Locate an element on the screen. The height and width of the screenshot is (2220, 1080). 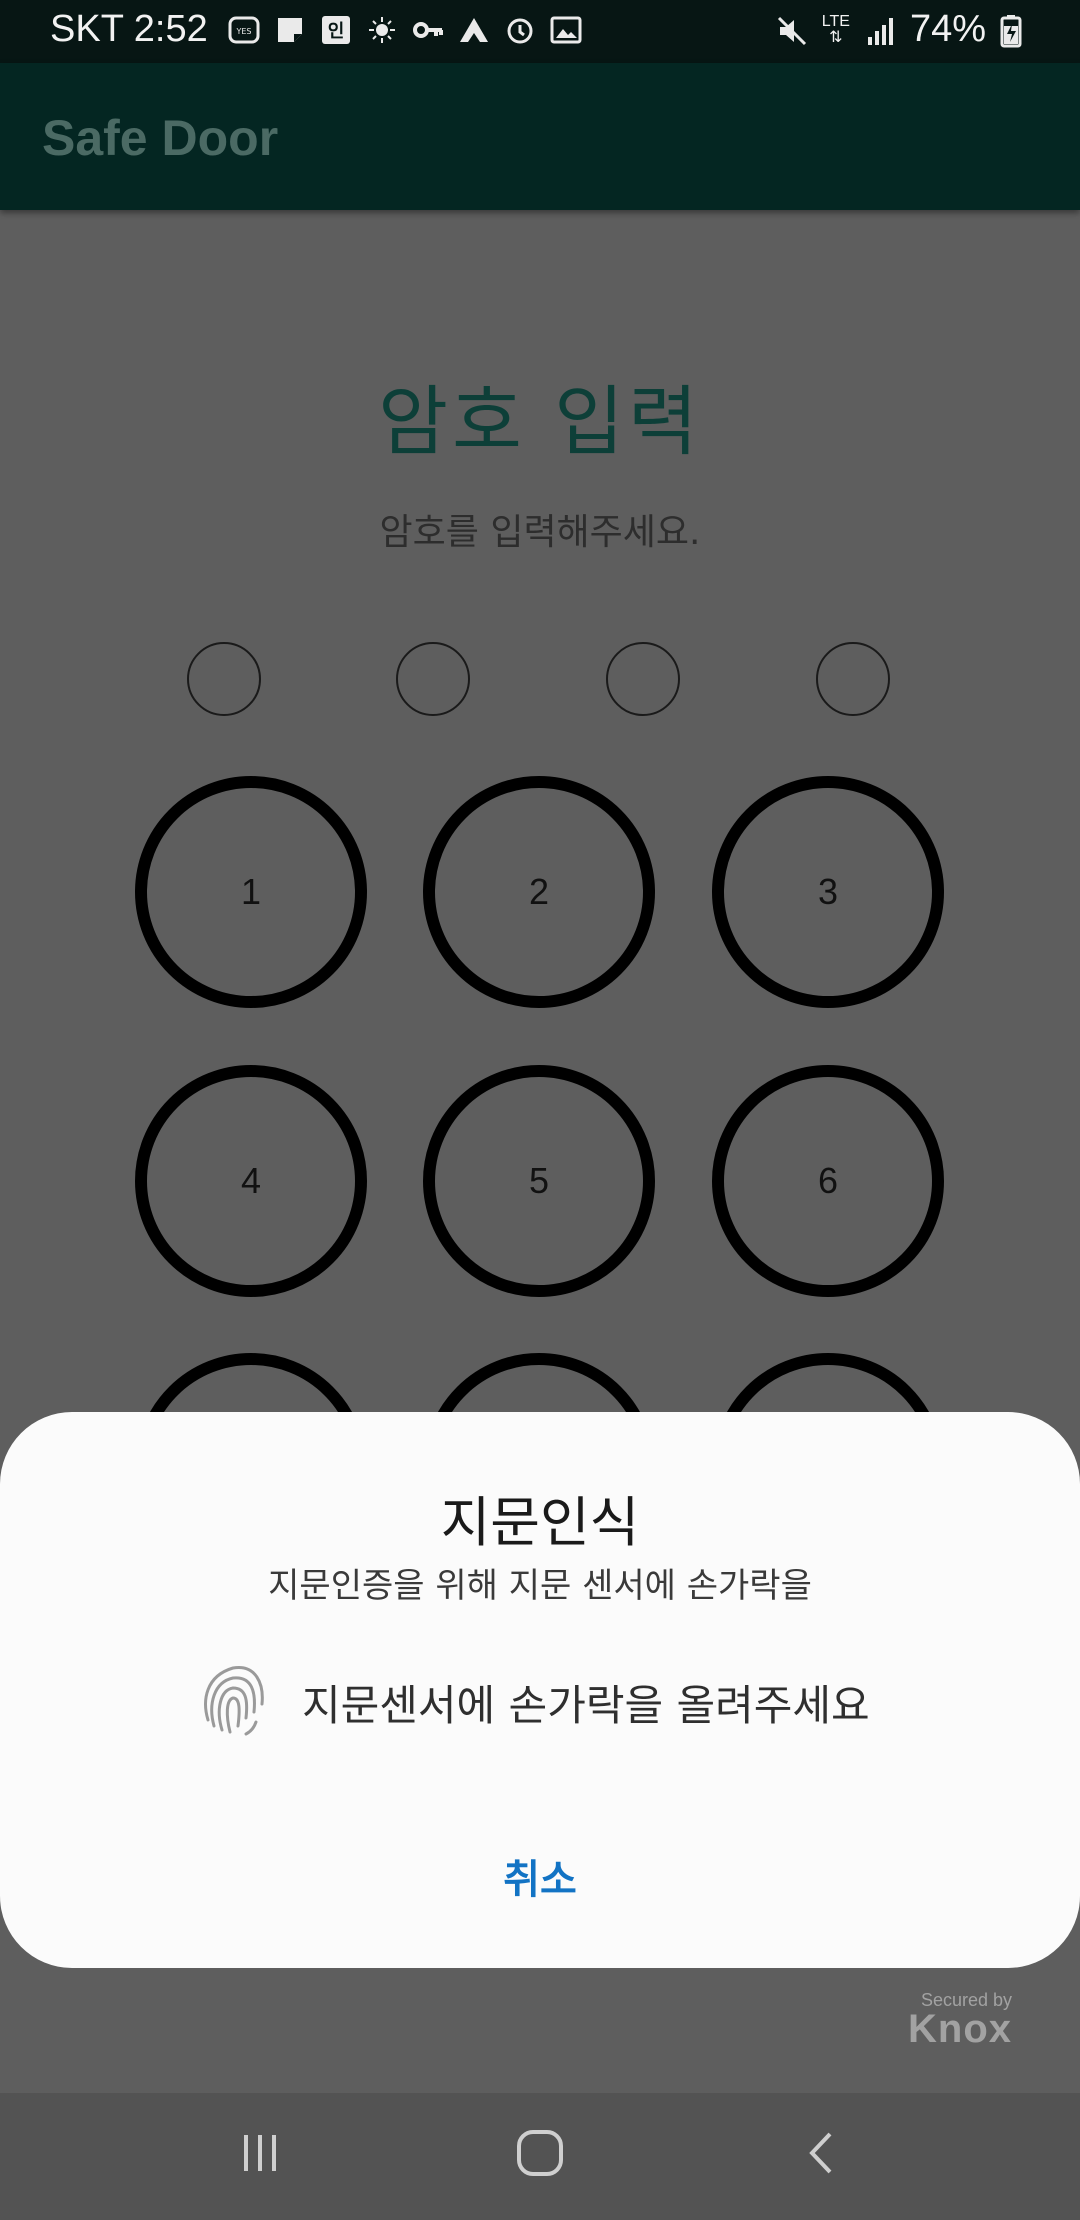
key-icon is located at coordinates (428, 30).